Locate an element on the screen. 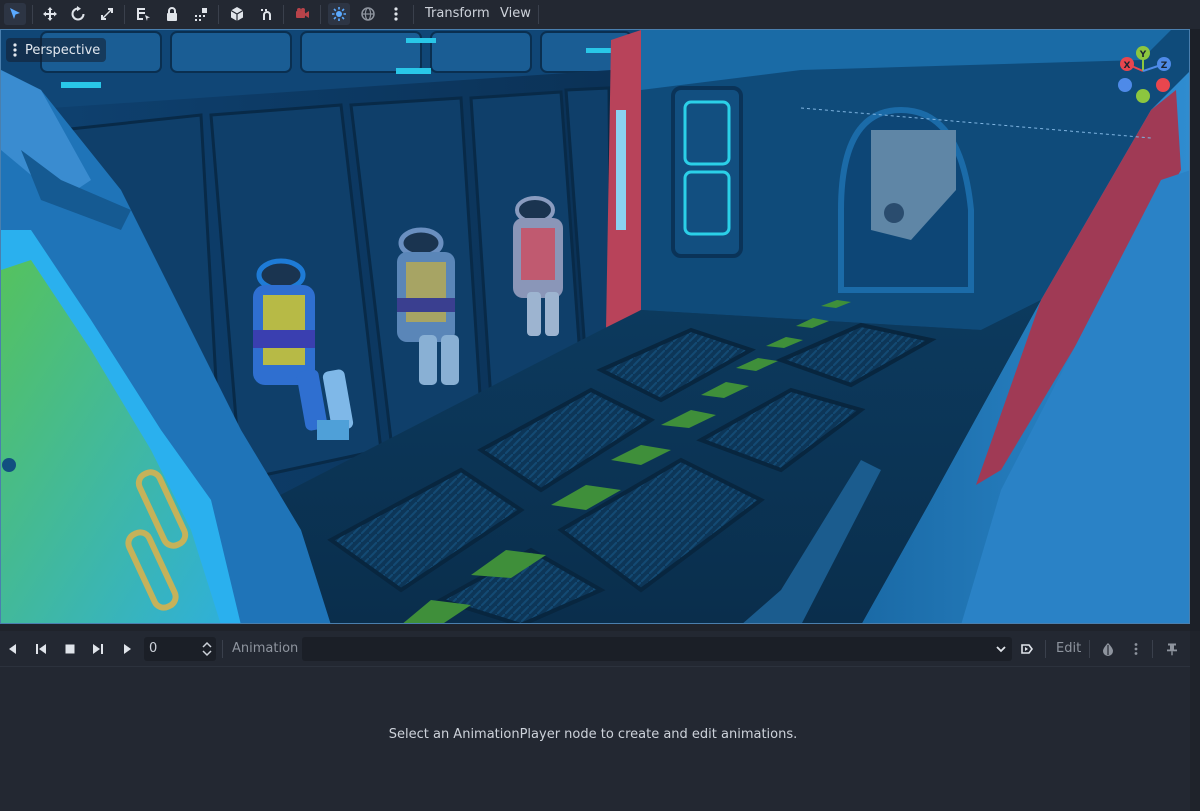 The width and height of the screenshot is (1200, 811). gizmo-y-label: Y is located at coordinates (1143, 55).